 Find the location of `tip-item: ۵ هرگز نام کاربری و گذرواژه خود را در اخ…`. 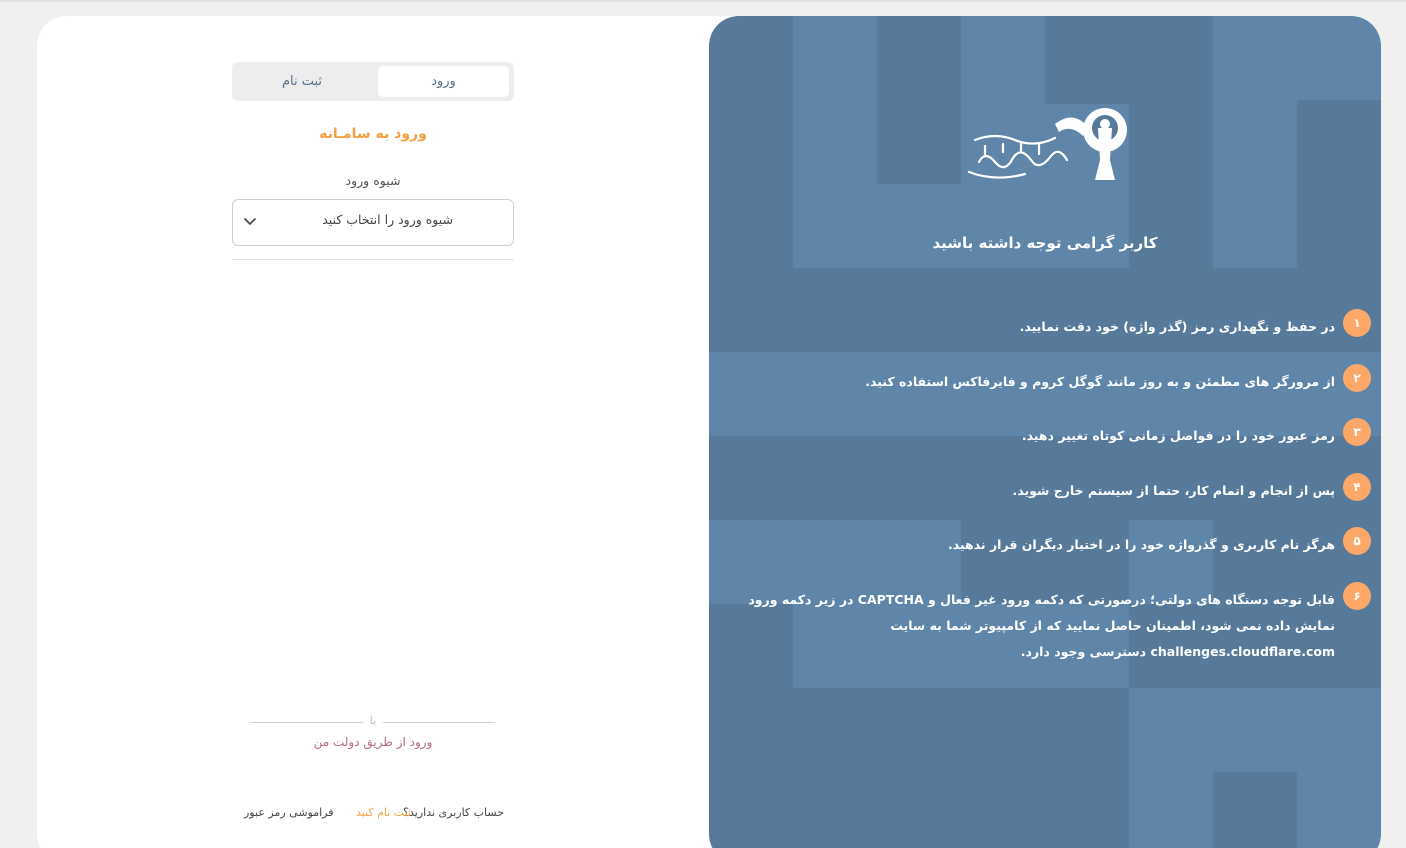

tip-item: ۵ هرگز نام کاربری و گذرواژه خود را در اخ… is located at coordinates (1051, 542).